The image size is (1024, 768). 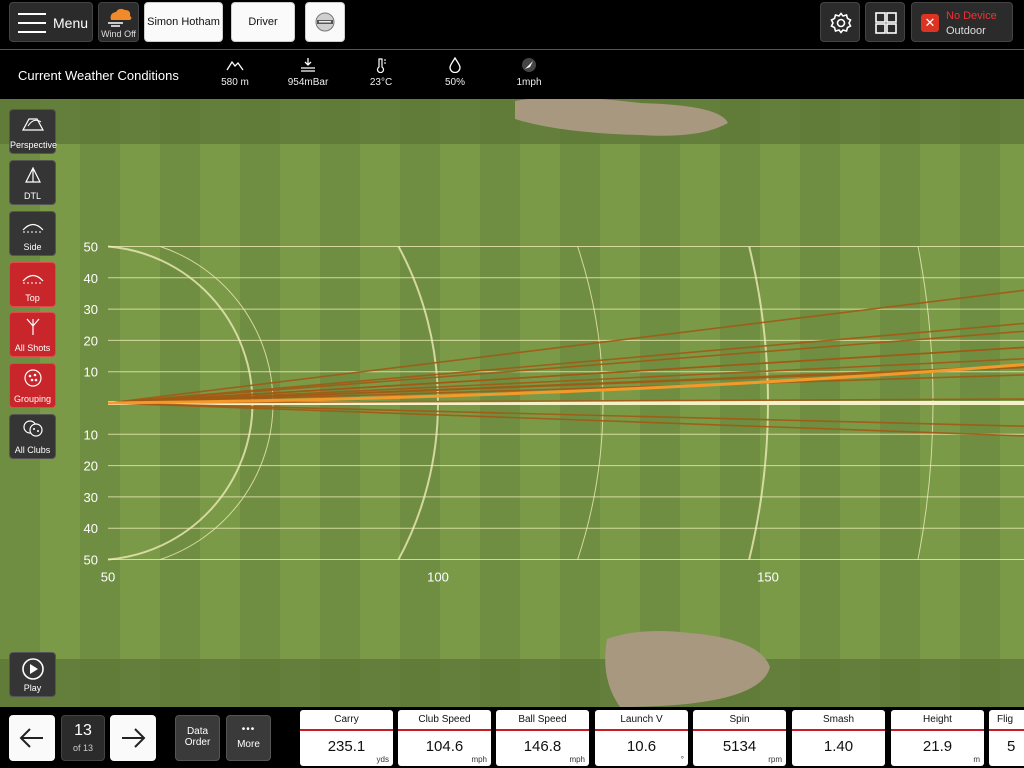 What do you see at coordinates (248, 738) in the screenshot?
I see `more-button: ••• More` at bounding box center [248, 738].